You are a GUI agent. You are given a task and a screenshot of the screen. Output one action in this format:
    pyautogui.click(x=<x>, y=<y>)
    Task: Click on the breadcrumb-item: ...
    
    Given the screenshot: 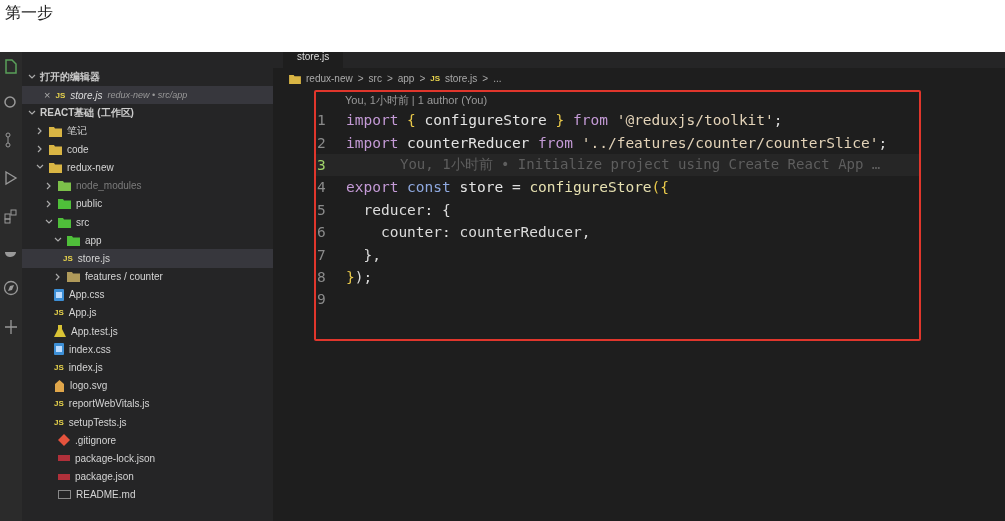 What is the action you would take?
    pyautogui.click(x=497, y=78)
    